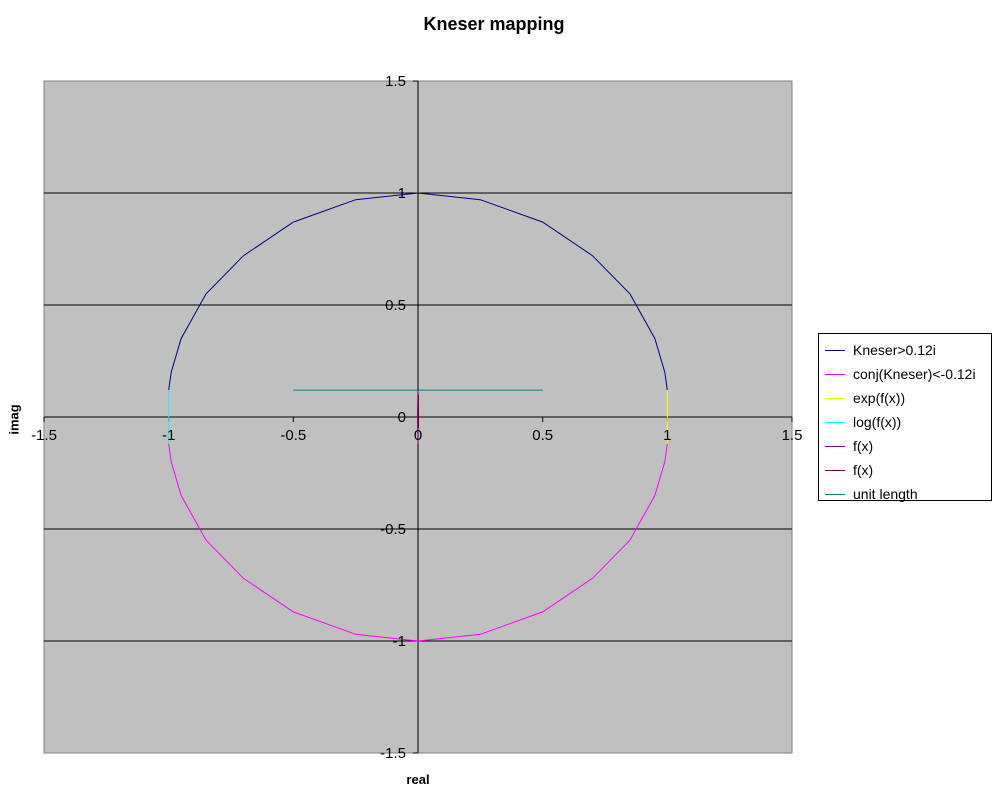  I want to click on x-tick-label: 1, so click(667, 435).